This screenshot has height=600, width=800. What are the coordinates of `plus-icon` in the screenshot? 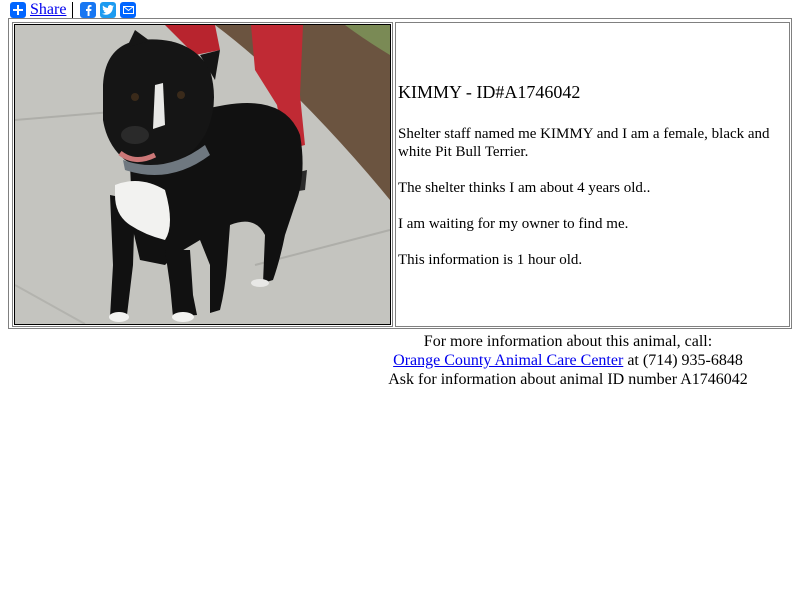 It's located at (18, 9).